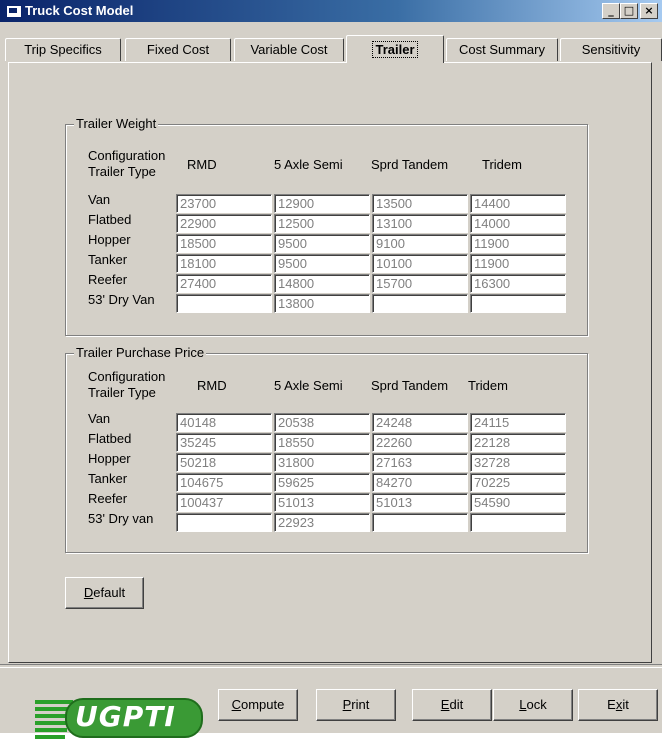 This screenshot has width=662, height=740. What do you see at coordinates (14, 11) in the screenshot?
I see `truck-app-icon` at bounding box center [14, 11].